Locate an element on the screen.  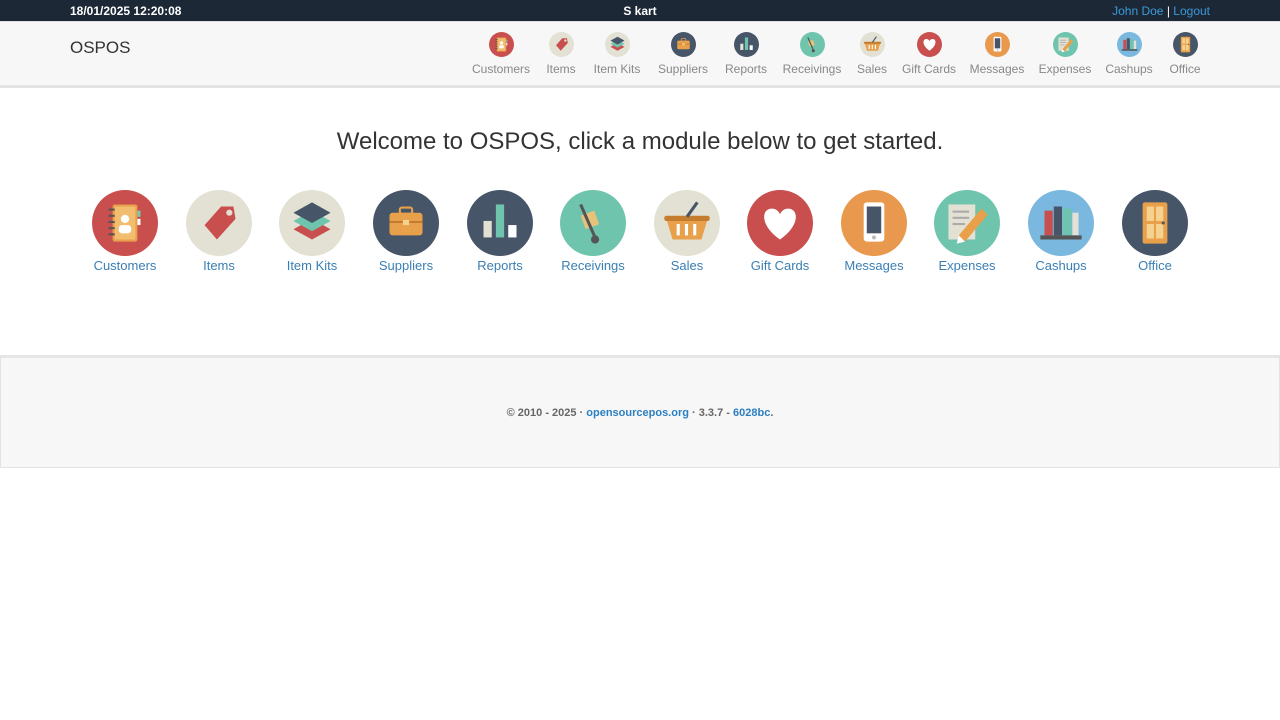
module-label: Reports is located at coordinates (500, 265).